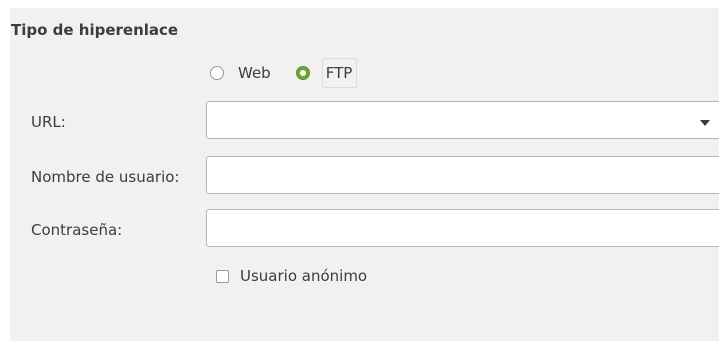 This screenshot has height=341, width=719. What do you see at coordinates (48, 122) in the screenshot?
I see `url-label: URL:` at bounding box center [48, 122].